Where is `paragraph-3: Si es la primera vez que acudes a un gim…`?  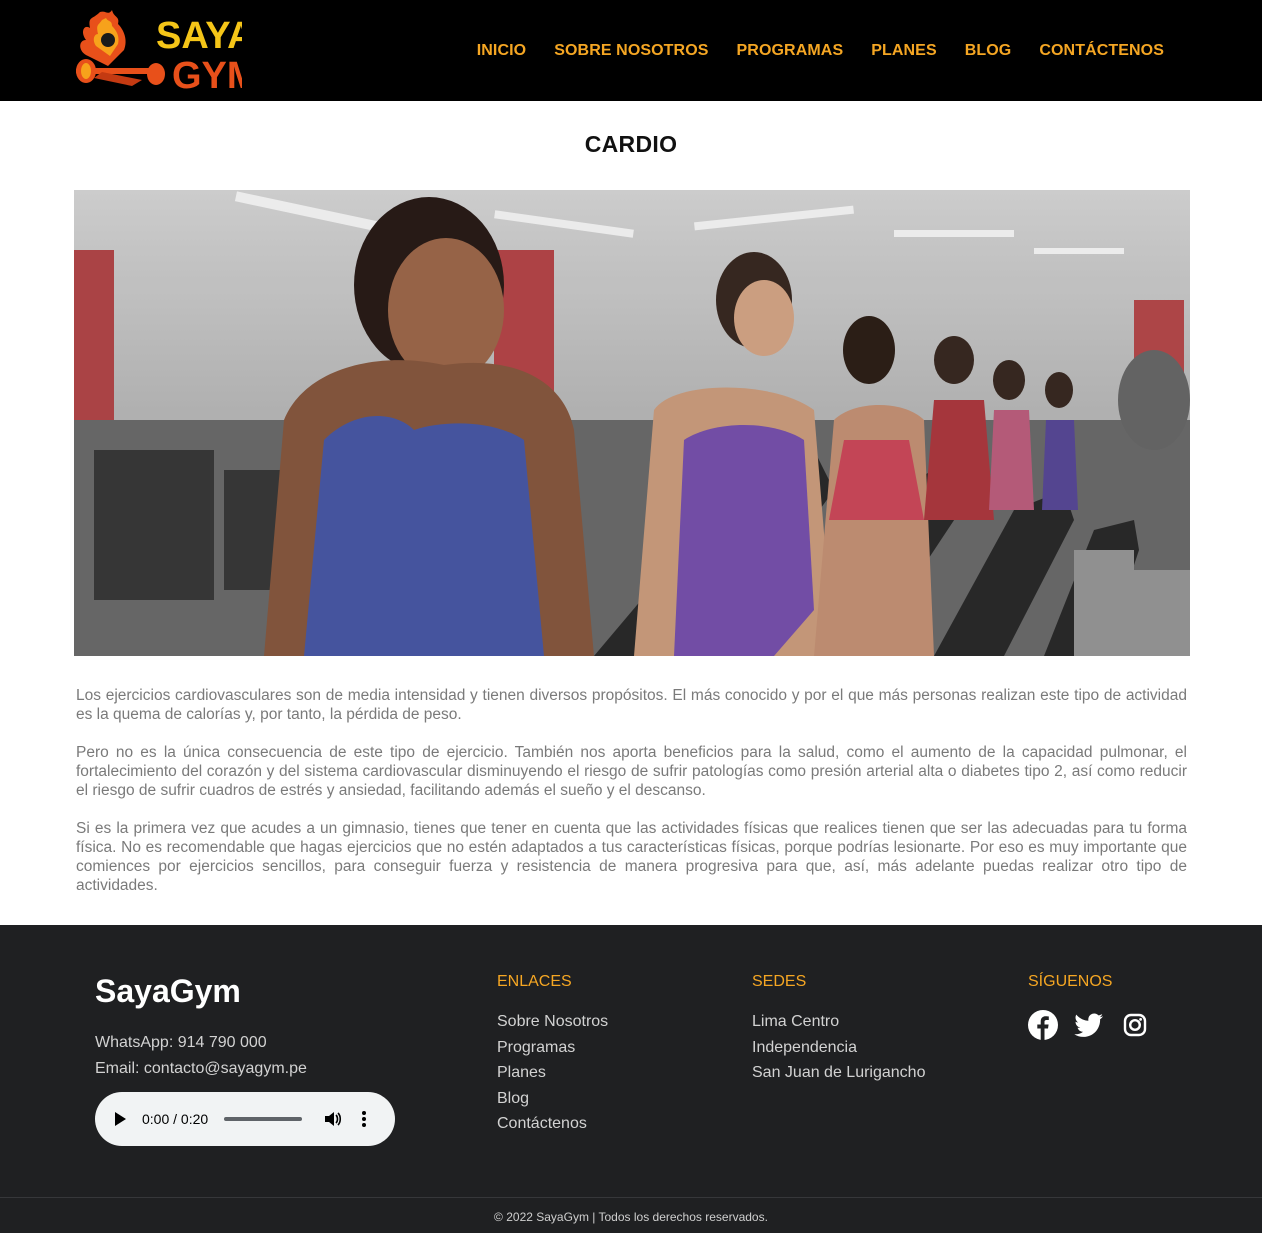 paragraph-3: Si es la primera vez que acudes a un gim… is located at coordinates (631, 857).